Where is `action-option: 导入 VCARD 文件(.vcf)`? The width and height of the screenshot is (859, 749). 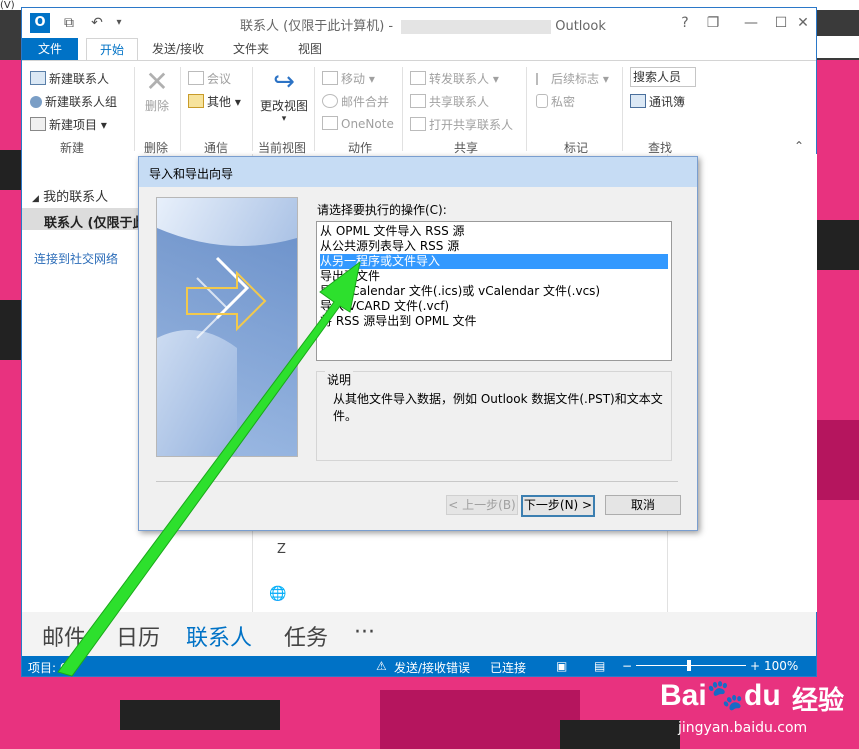 action-option: 导入 VCARD 文件(.vcf) is located at coordinates (494, 306).